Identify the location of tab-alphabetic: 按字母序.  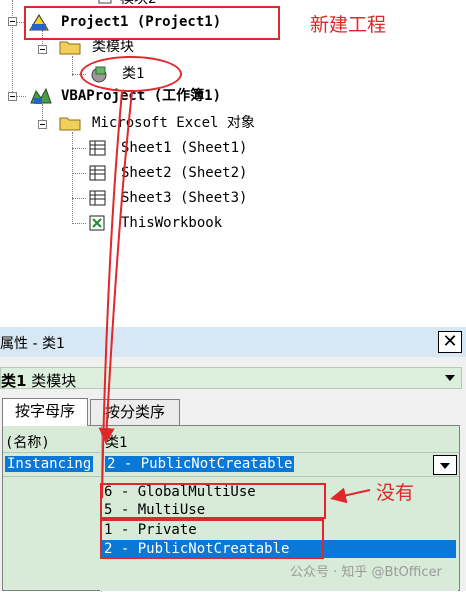
(45, 412).